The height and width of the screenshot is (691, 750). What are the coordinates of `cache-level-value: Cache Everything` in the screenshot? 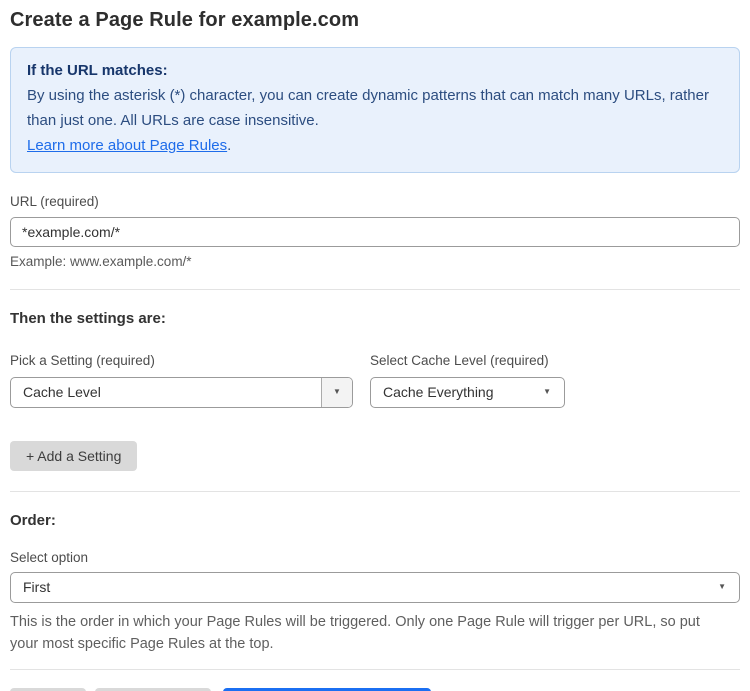 It's located at (438, 392).